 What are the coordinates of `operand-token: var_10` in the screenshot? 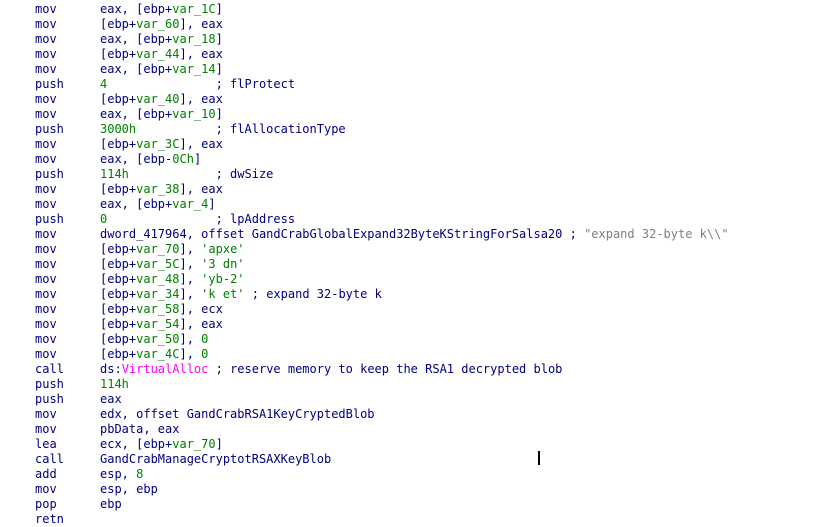 It's located at (194, 114).